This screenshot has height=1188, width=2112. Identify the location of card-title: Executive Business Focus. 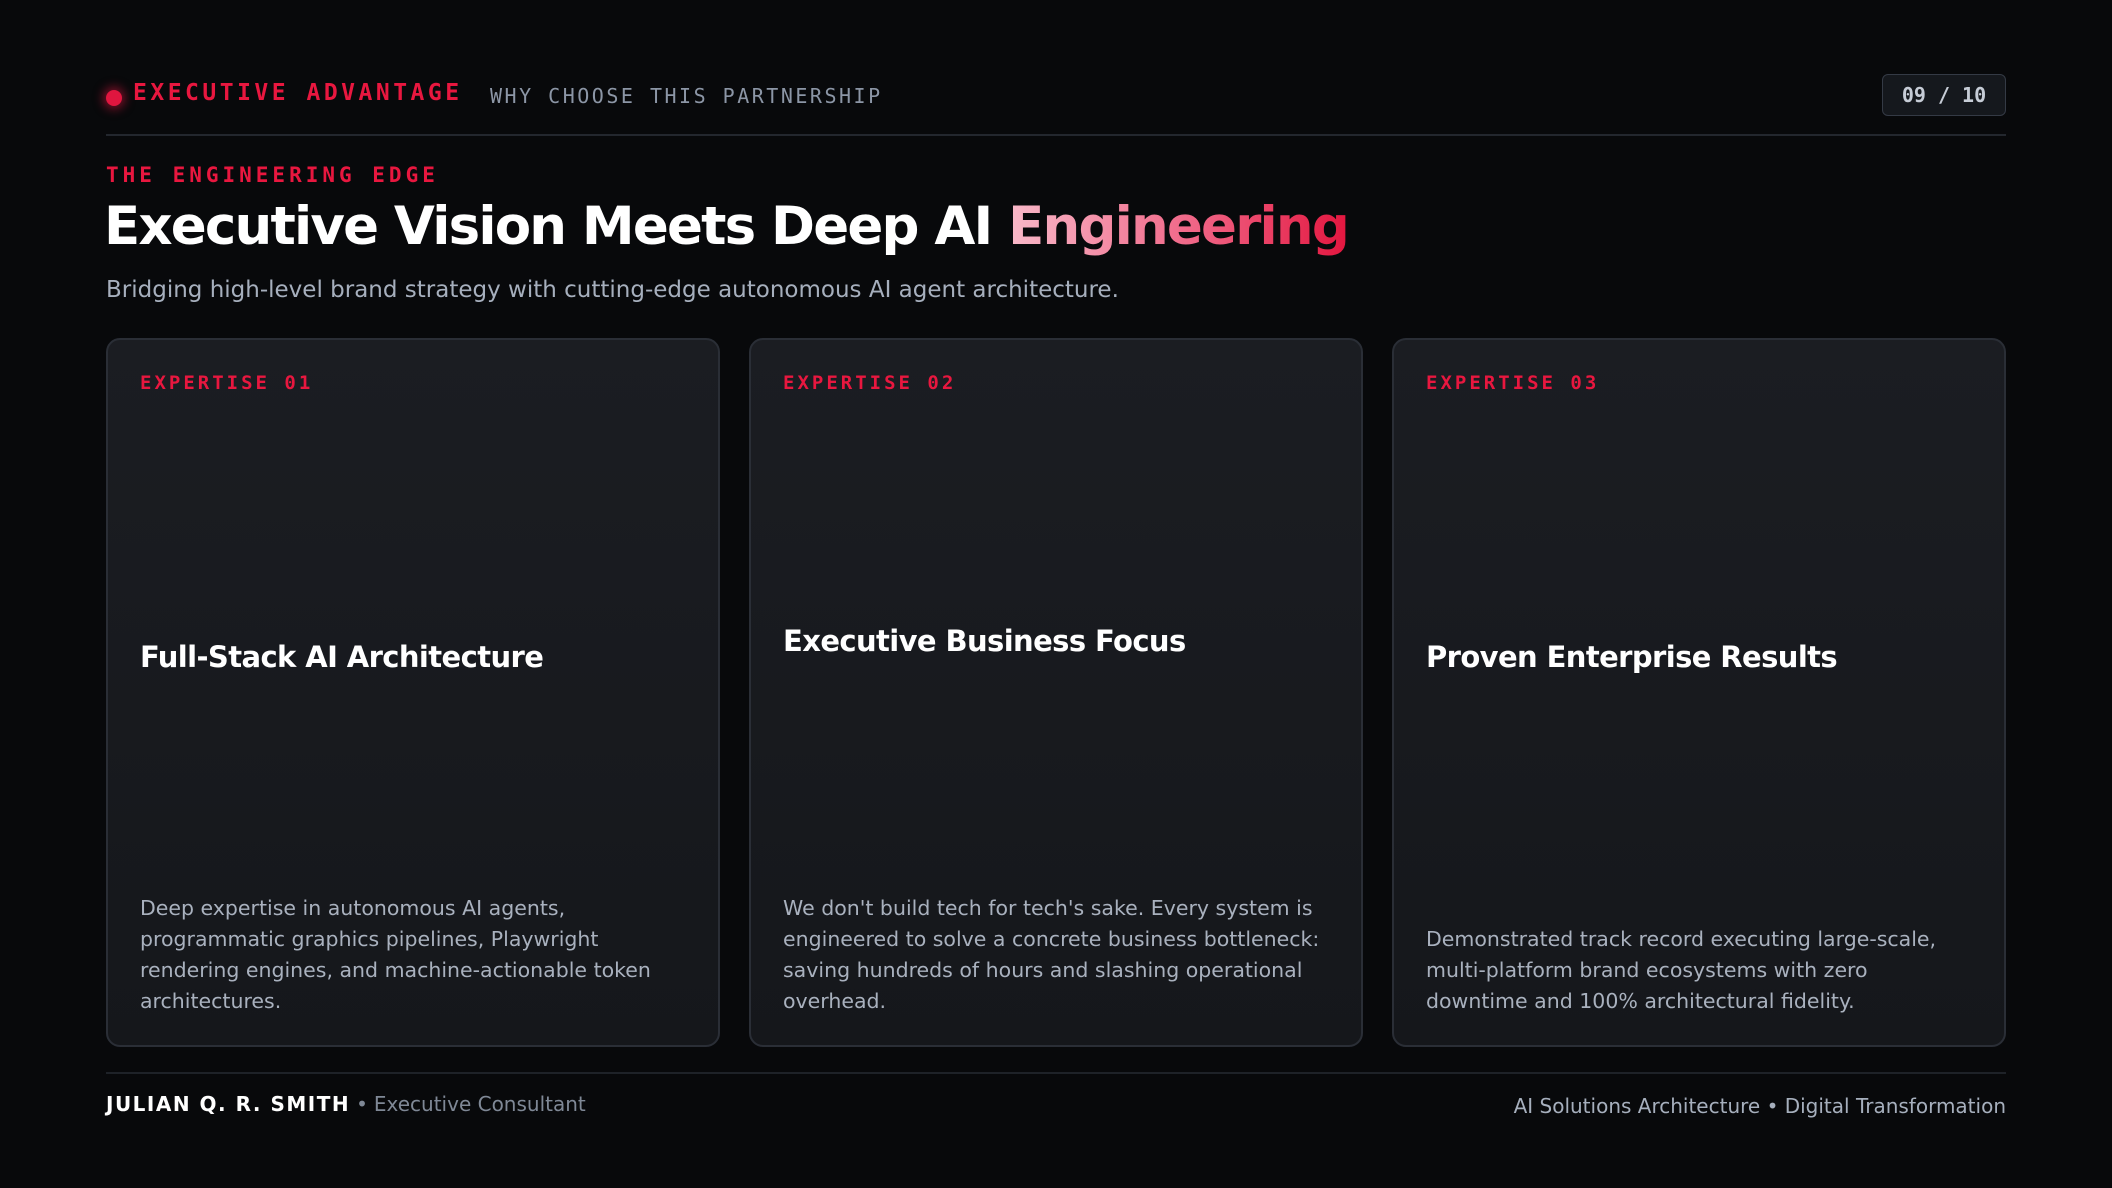
(984, 641).